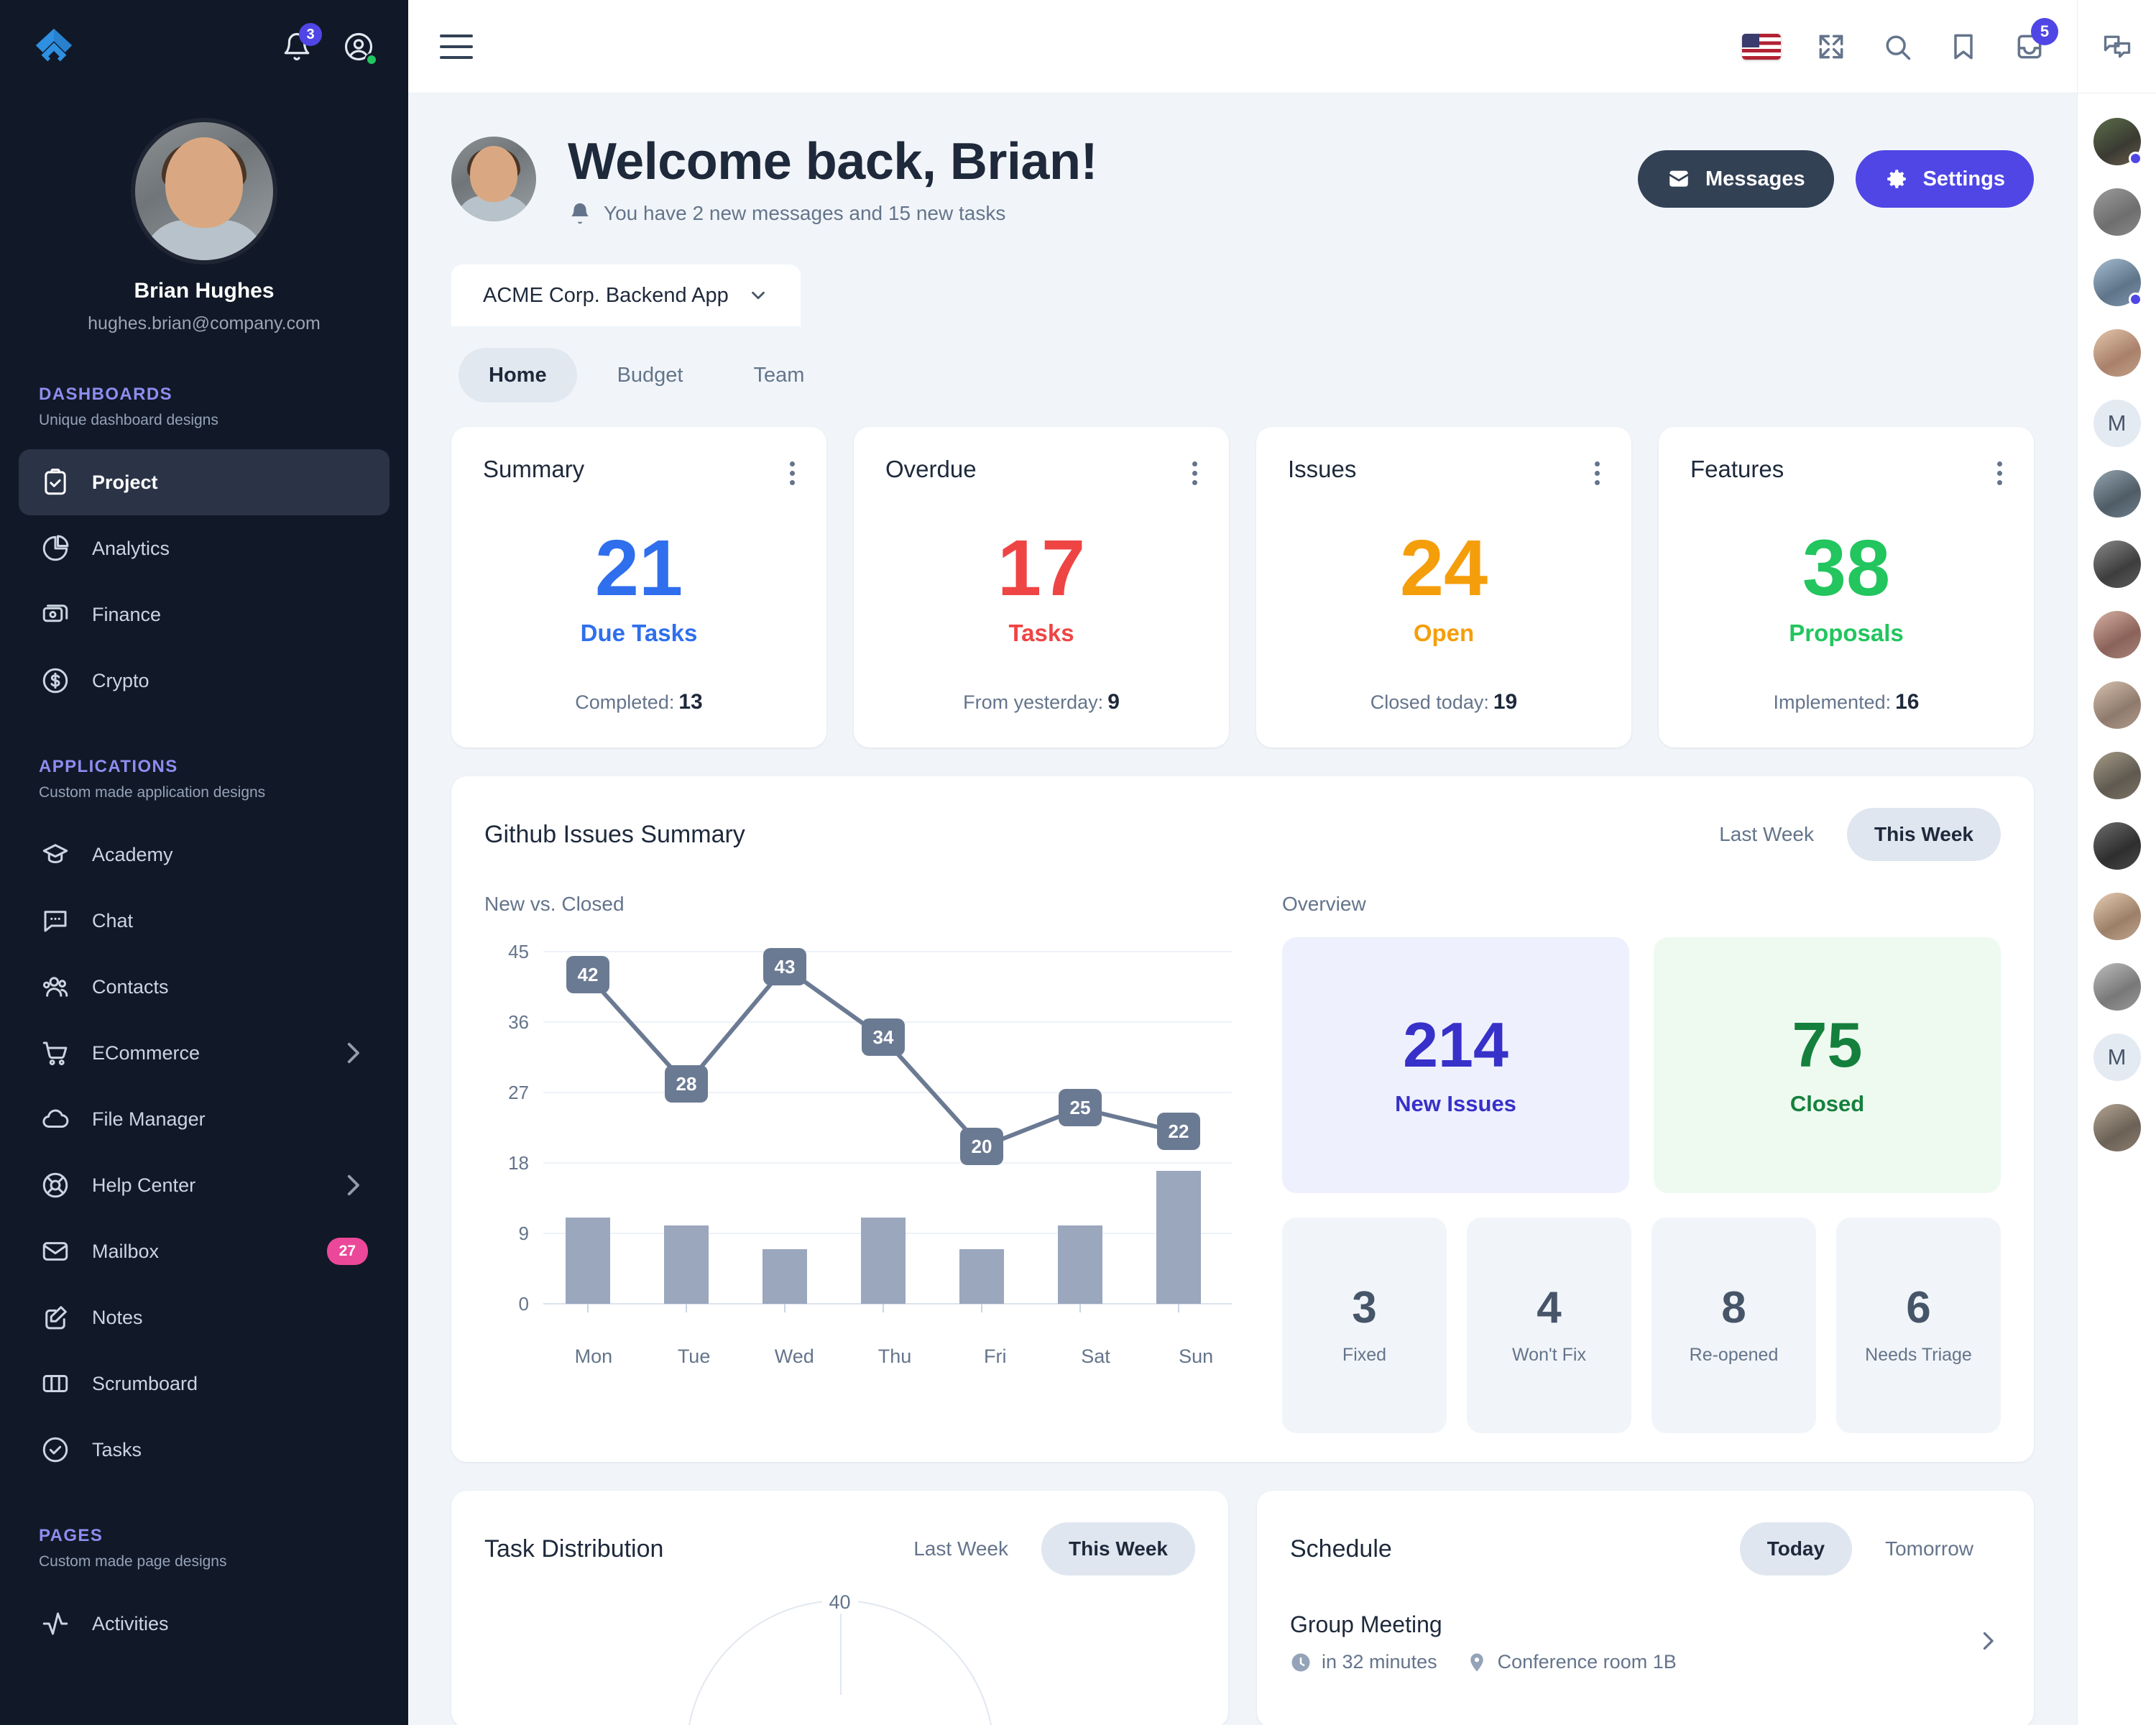 The height and width of the screenshot is (1725, 2156). Describe the element at coordinates (204, 681) in the screenshot. I see `sidebar-item-crypto: Crypto` at that location.